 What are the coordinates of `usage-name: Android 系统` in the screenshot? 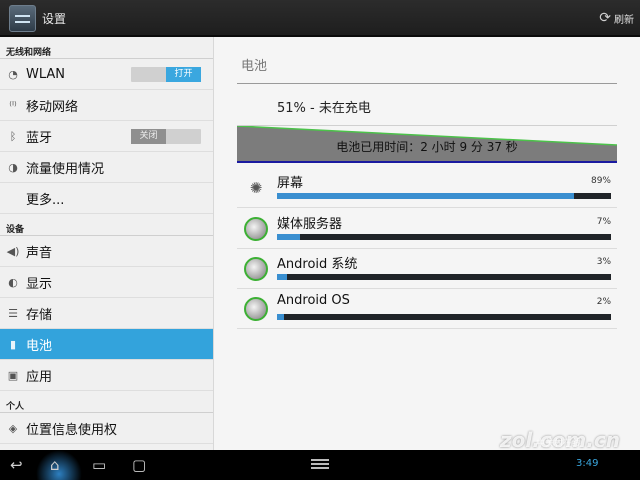 It's located at (317, 264).